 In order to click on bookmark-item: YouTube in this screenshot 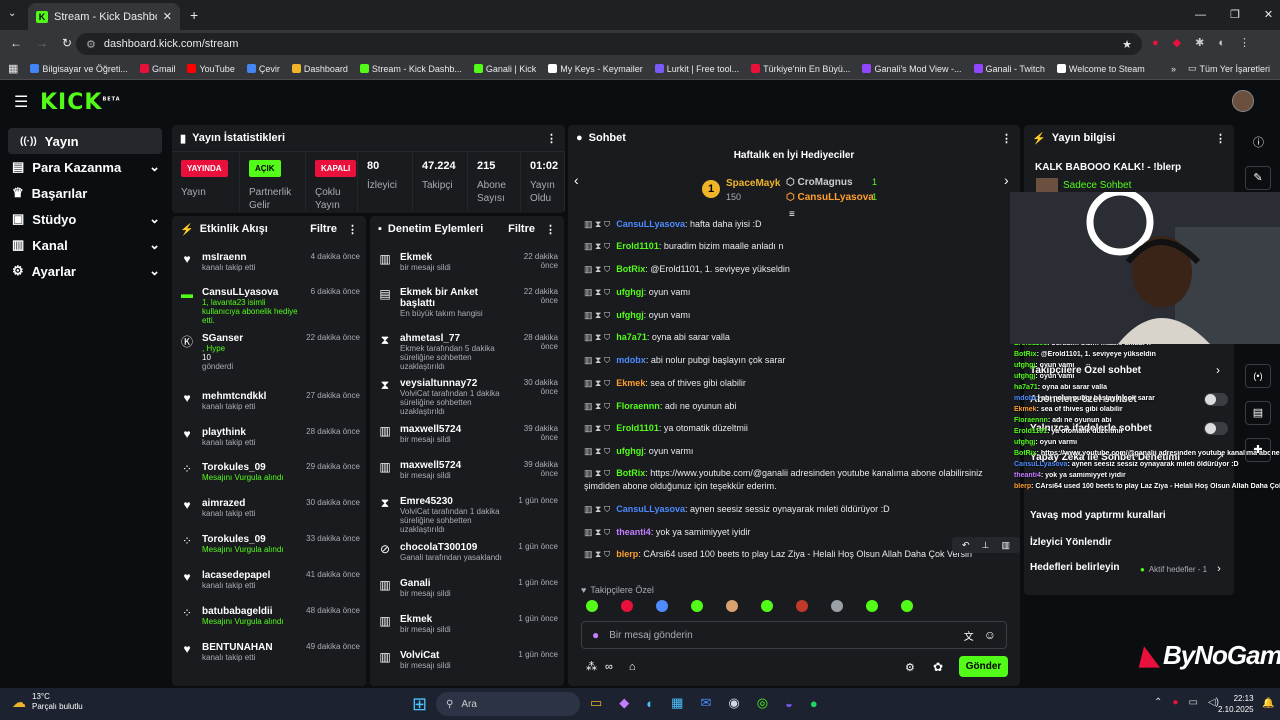, I will do `click(211, 69)`.